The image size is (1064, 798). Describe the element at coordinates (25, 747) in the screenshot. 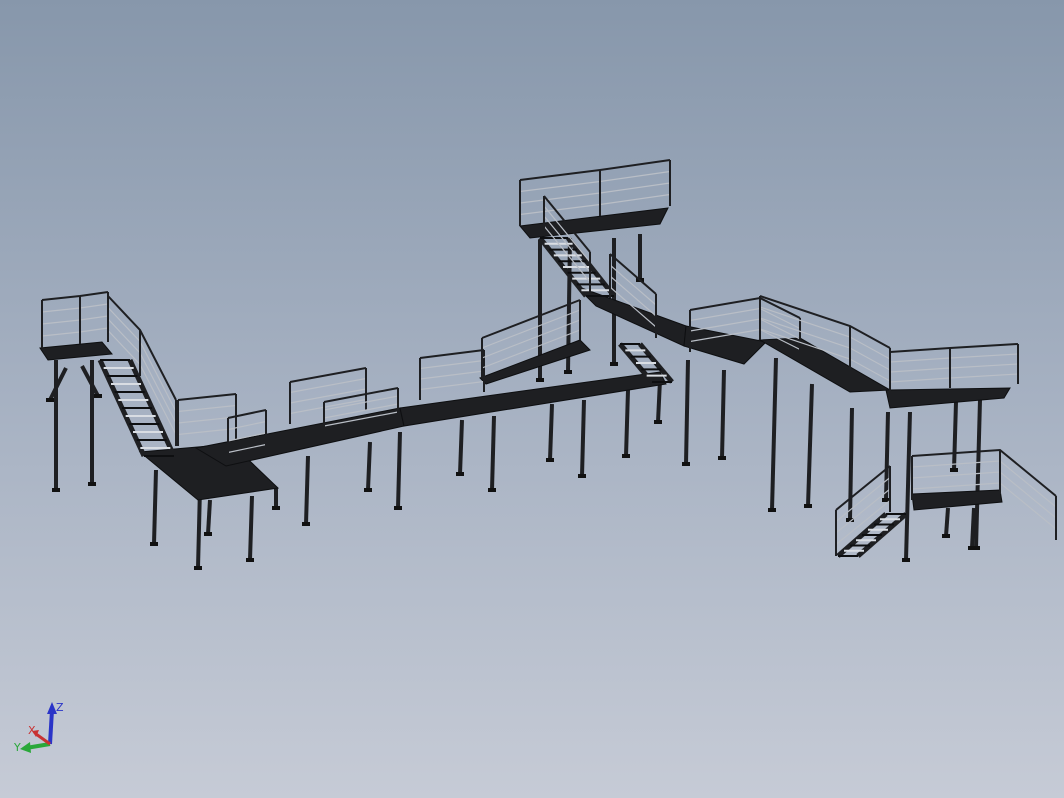

I see `y-axis-arrow` at that location.